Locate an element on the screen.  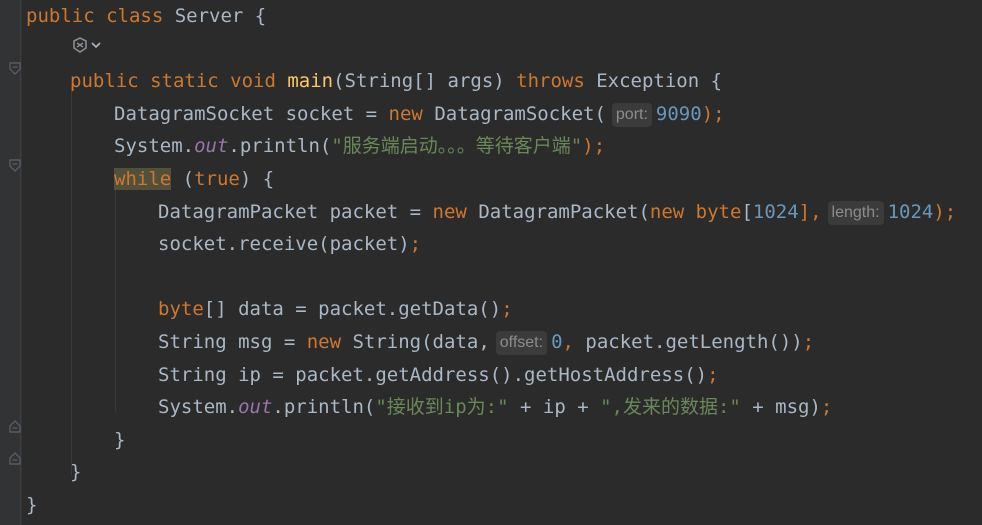
code-token: public class is located at coordinates (100, 16).